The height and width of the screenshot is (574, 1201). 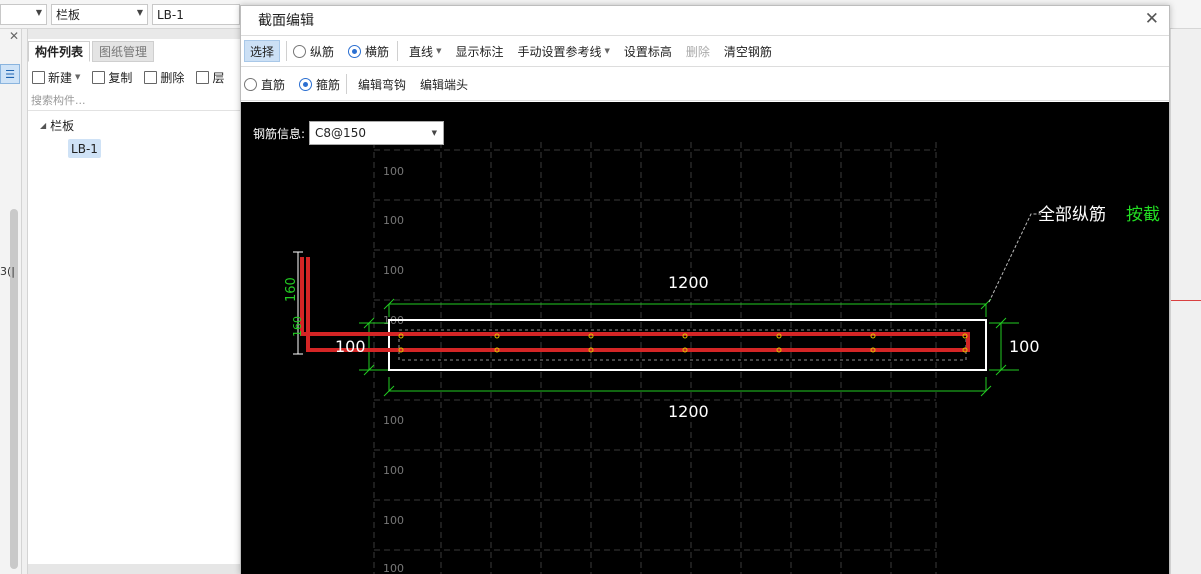 I want to click on dialog-title: 截面编辑, so click(x=705, y=20).